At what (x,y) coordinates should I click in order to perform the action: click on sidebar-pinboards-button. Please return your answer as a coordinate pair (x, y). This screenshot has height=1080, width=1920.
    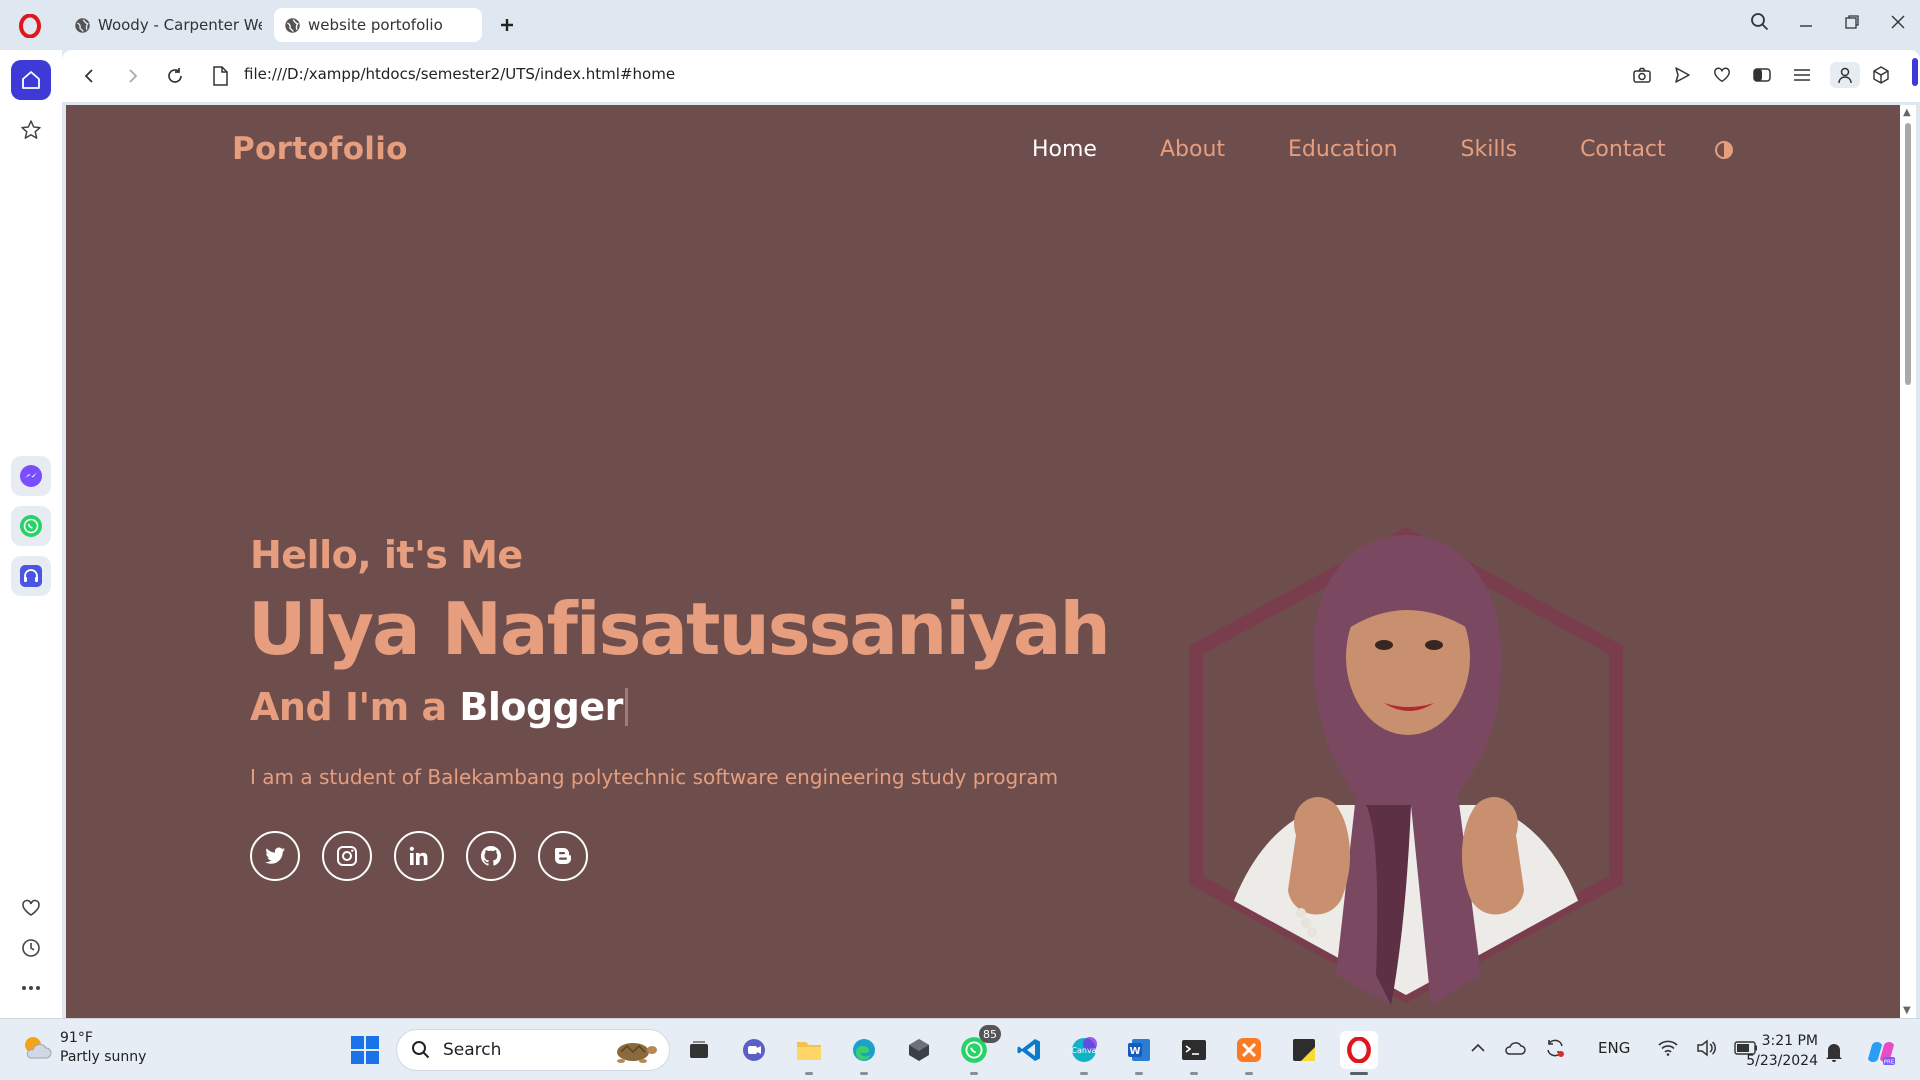
    Looking at the image, I should click on (31, 130).